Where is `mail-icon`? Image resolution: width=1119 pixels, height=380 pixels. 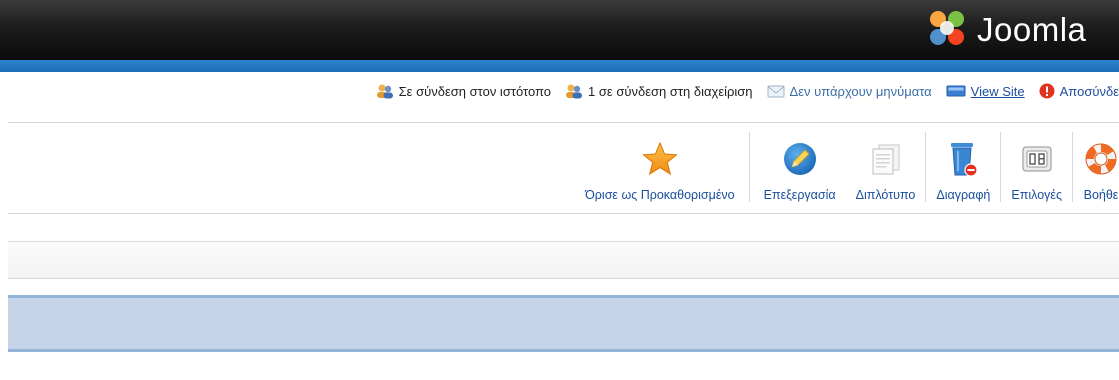 mail-icon is located at coordinates (776, 91).